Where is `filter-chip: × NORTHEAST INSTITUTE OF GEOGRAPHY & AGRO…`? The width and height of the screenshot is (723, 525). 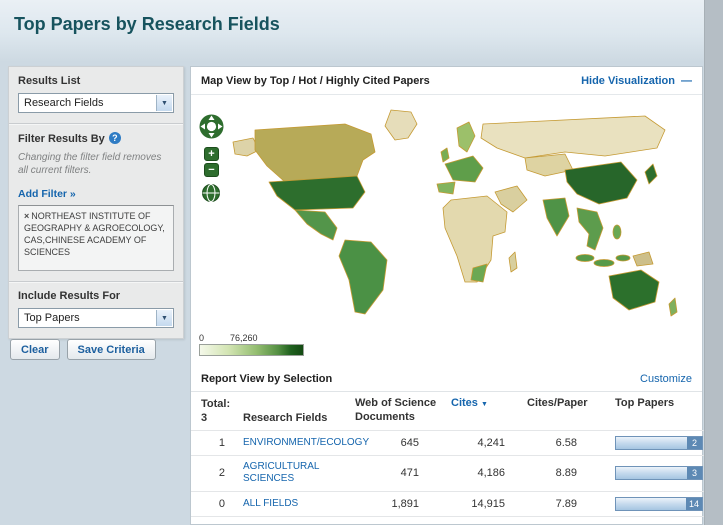 filter-chip: × NORTHEAST INSTITUTE OF GEOGRAPHY & AGRO… is located at coordinates (96, 238).